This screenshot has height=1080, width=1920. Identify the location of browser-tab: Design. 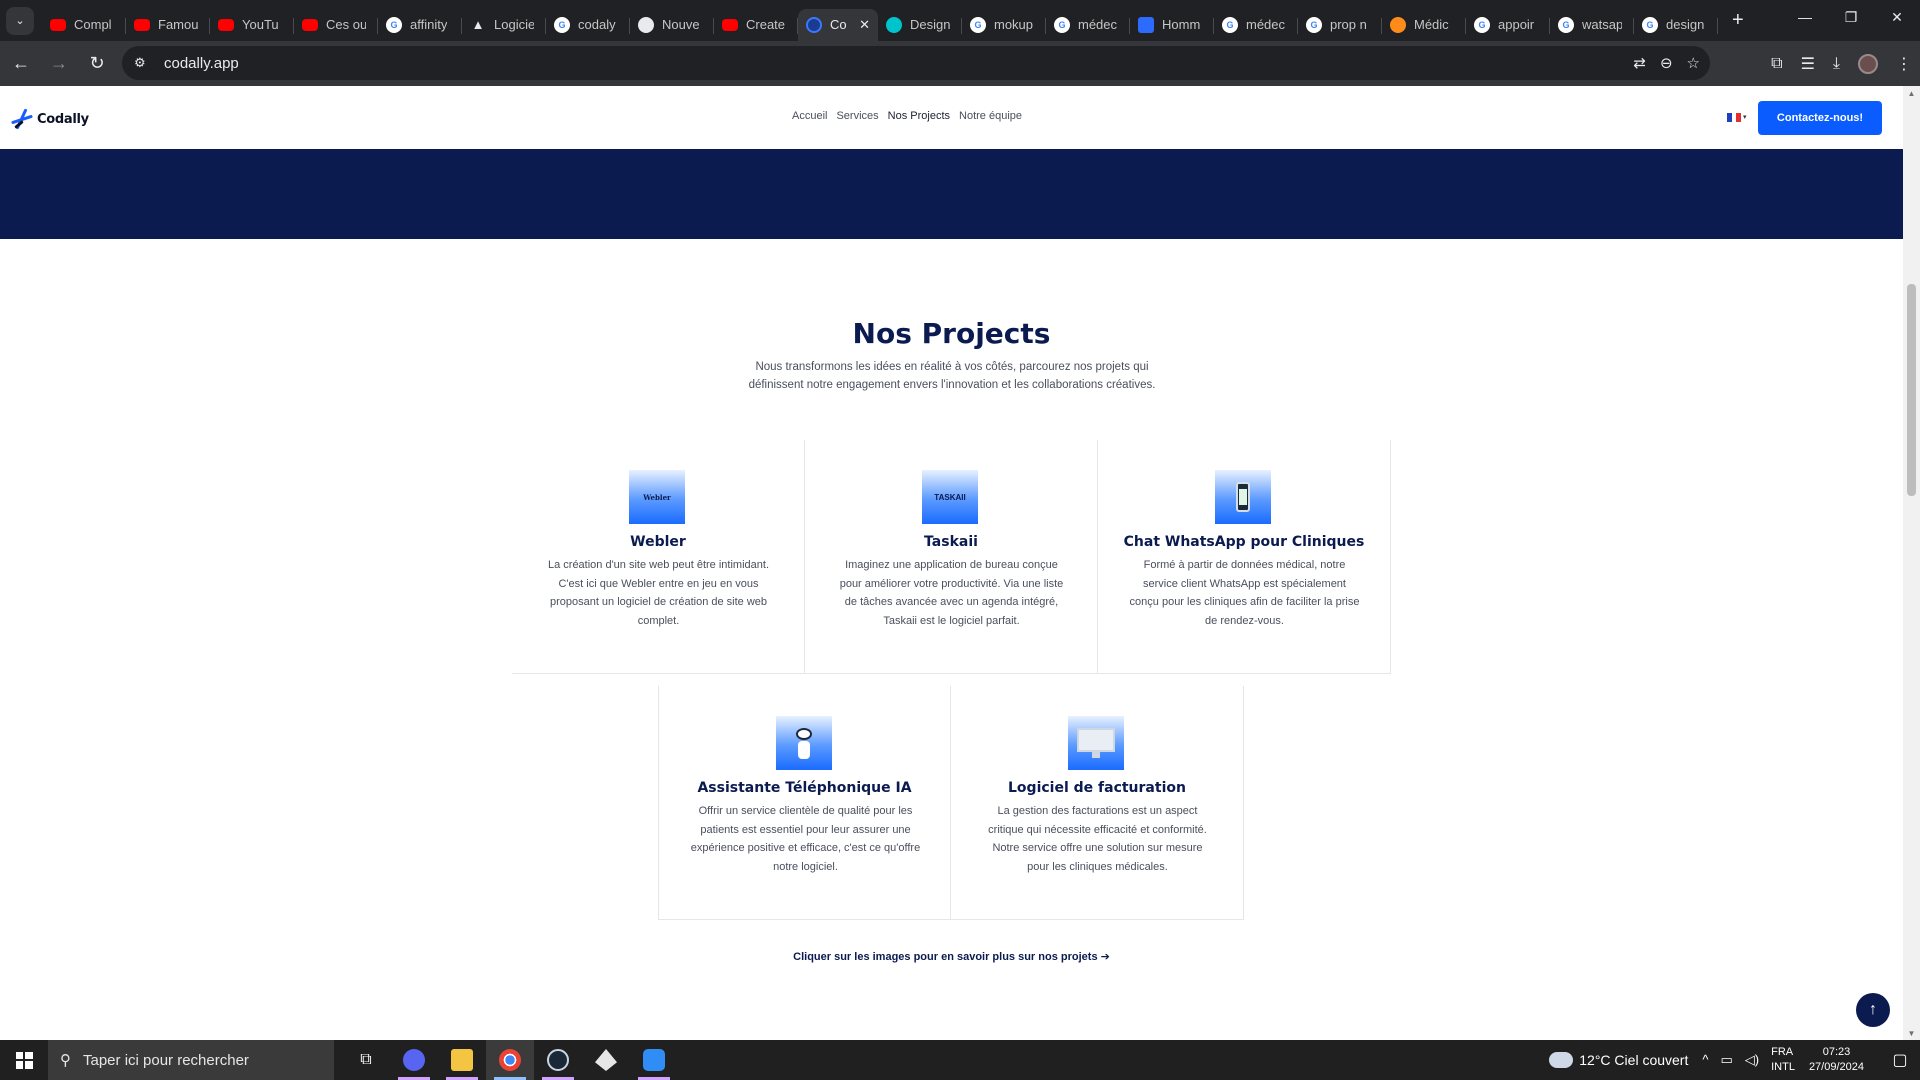
(920, 25).